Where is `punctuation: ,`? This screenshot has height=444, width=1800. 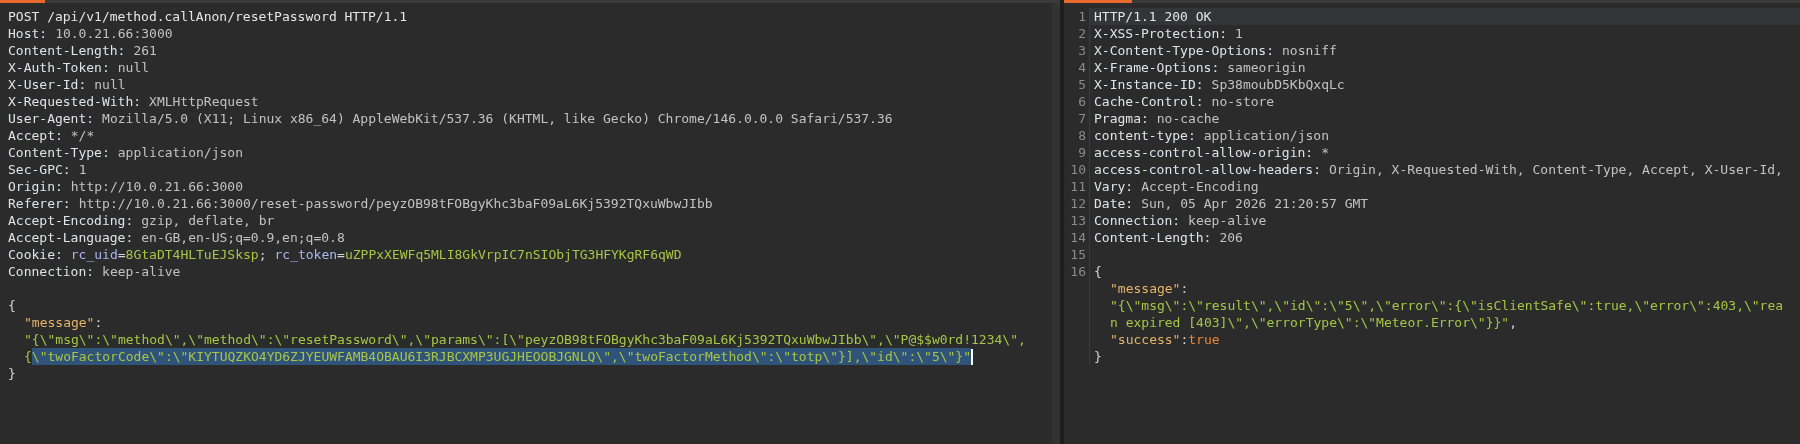 punctuation: , is located at coordinates (1513, 322).